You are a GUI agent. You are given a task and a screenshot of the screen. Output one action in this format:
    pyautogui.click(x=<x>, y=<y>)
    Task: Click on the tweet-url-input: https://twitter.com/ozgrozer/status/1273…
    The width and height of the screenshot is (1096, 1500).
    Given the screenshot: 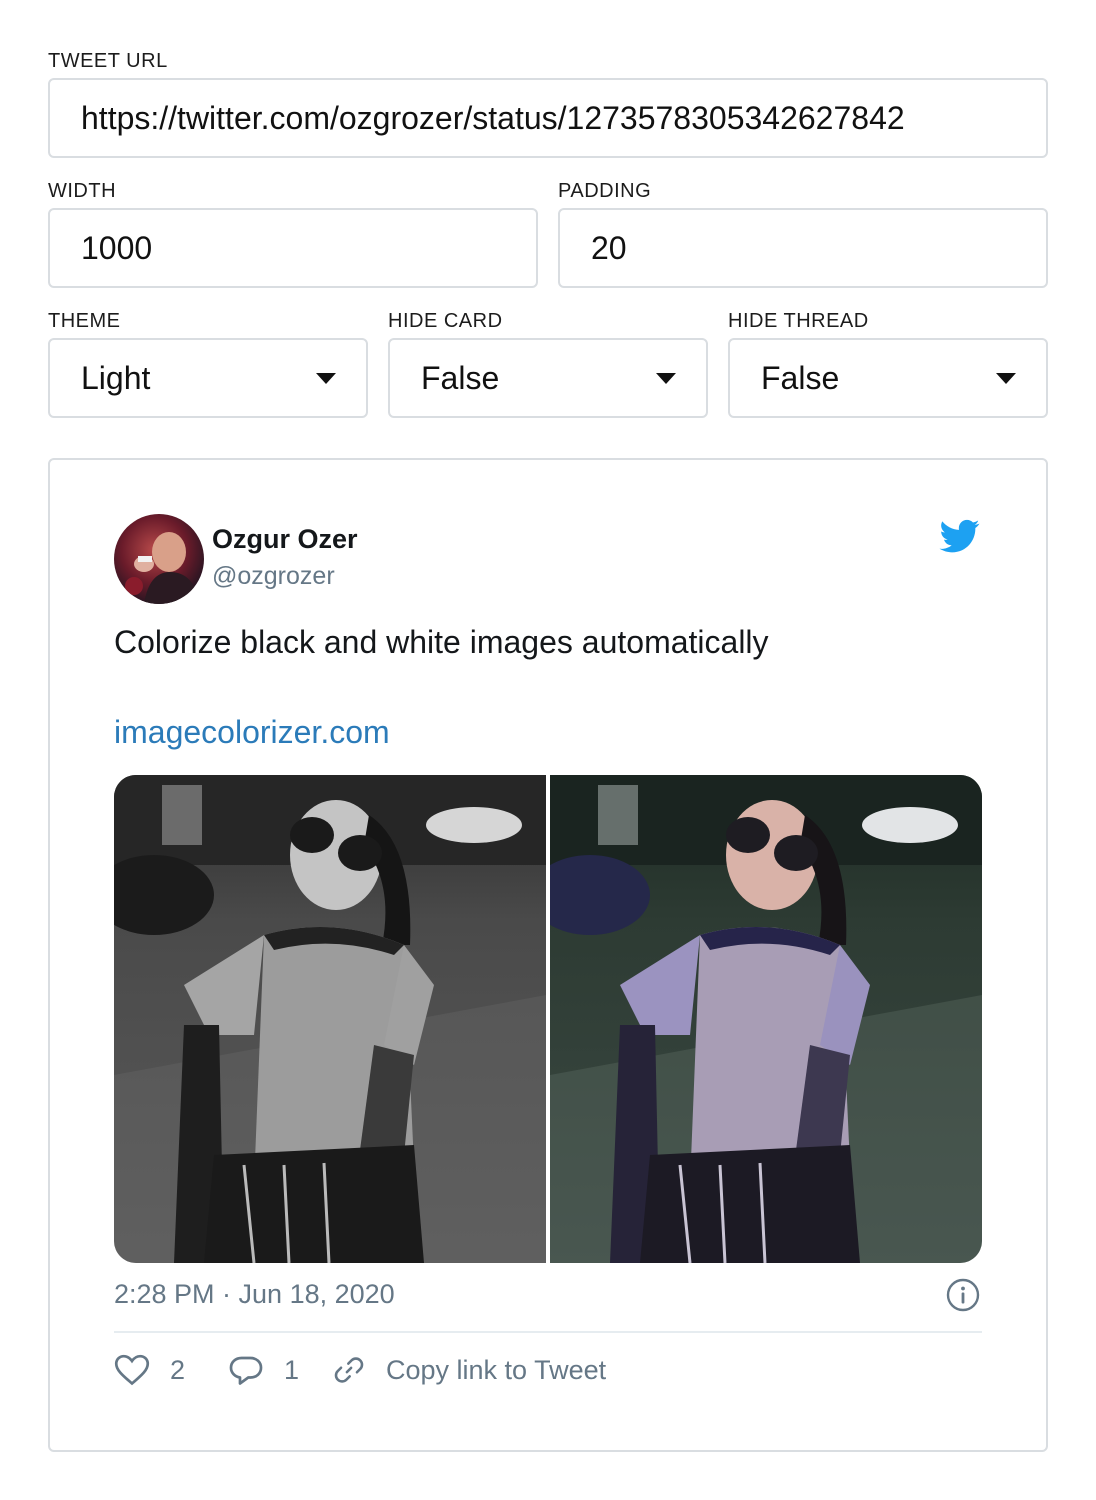 What is the action you would take?
    pyautogui.click(x=548, y=118)
    